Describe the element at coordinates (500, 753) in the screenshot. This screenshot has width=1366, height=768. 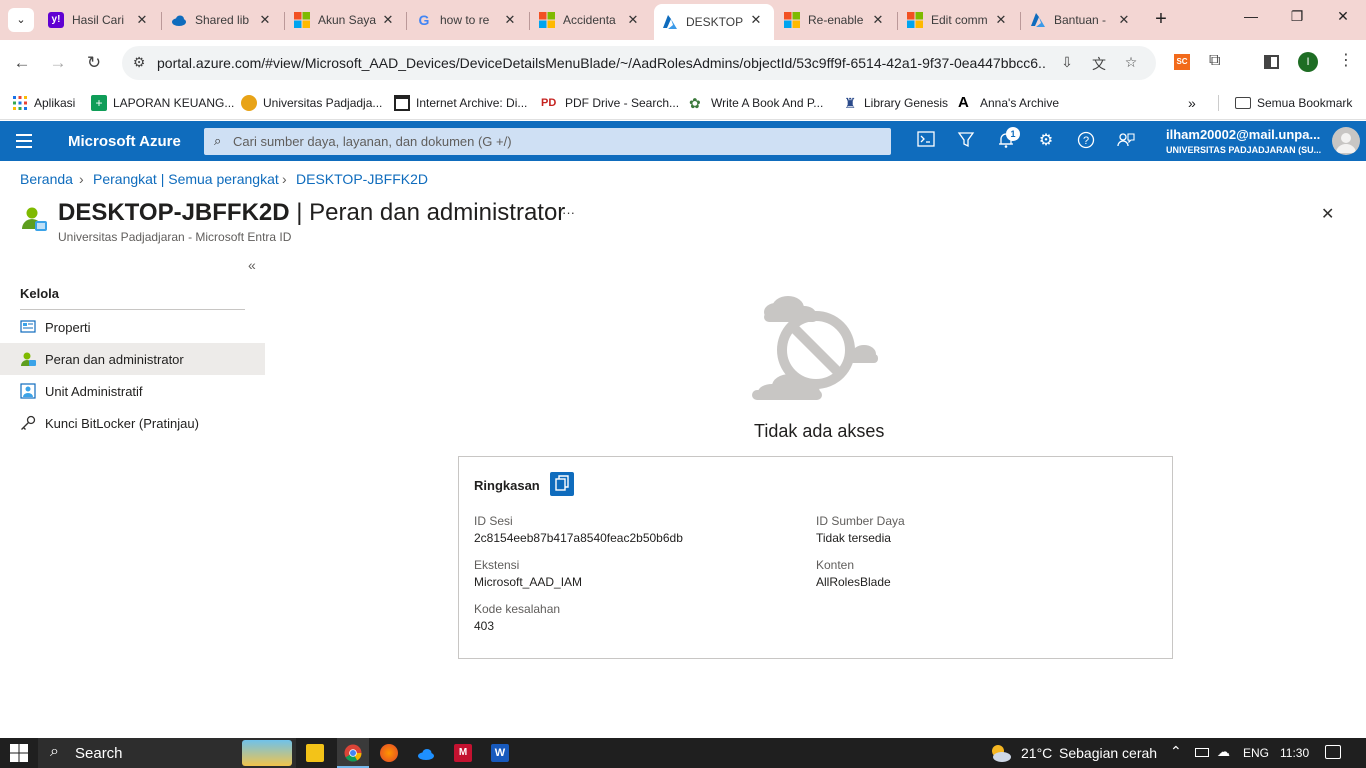
I see `word-icon: W` at that location.